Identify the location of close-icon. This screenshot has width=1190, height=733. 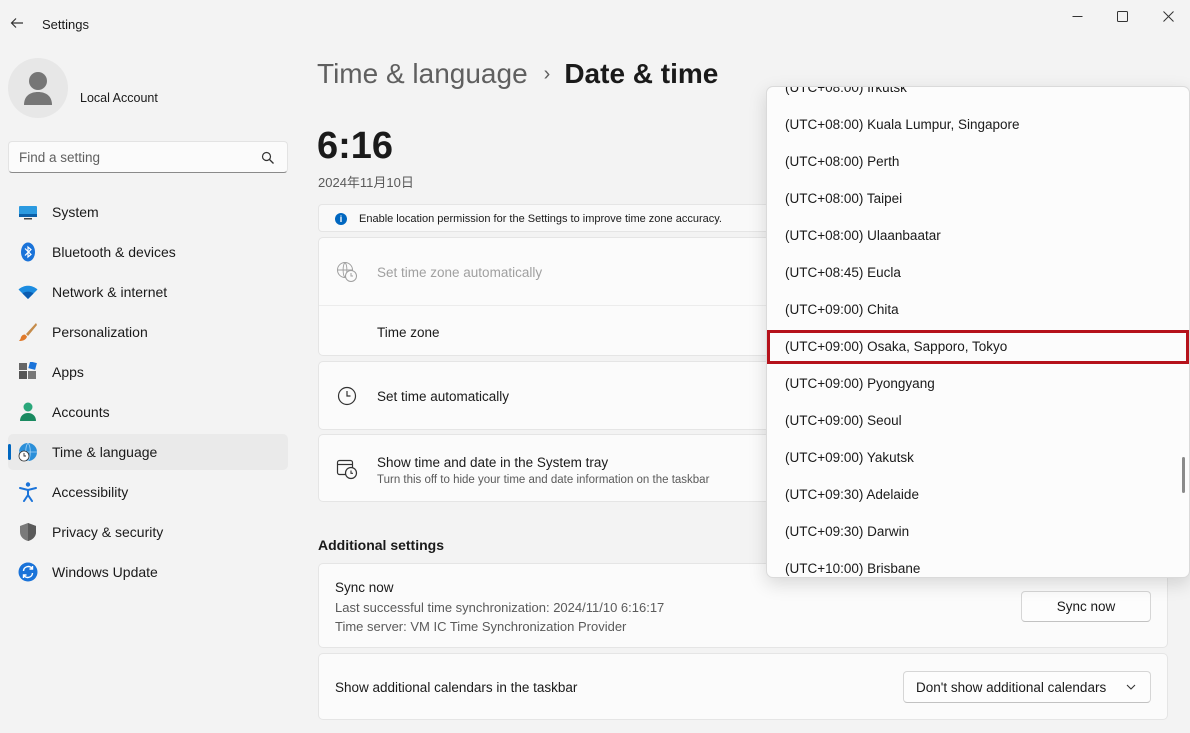
(1168, 16).